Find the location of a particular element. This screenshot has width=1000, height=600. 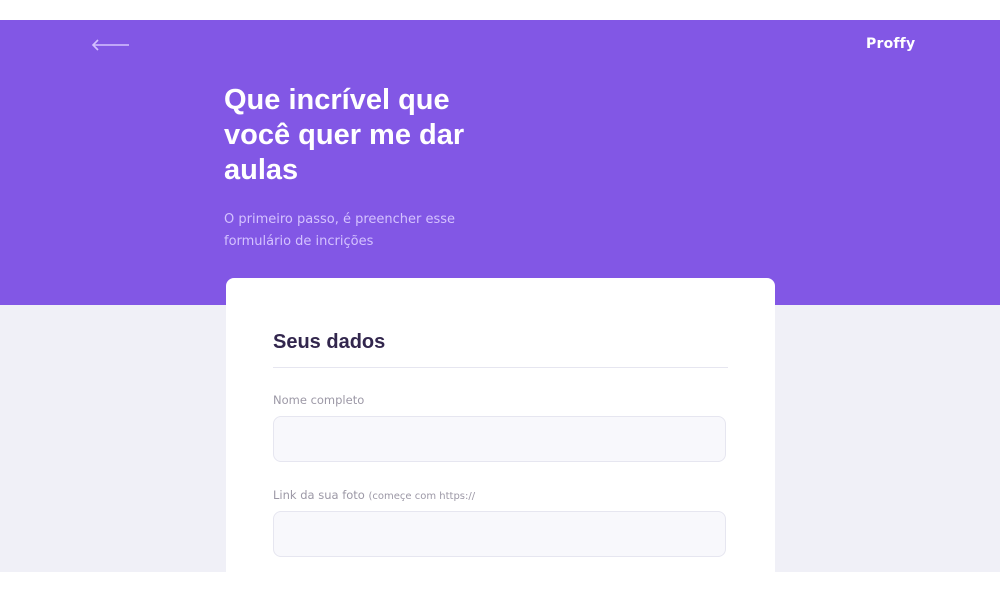

name-field-label: Nome completo is located at coordinates (318, 400).